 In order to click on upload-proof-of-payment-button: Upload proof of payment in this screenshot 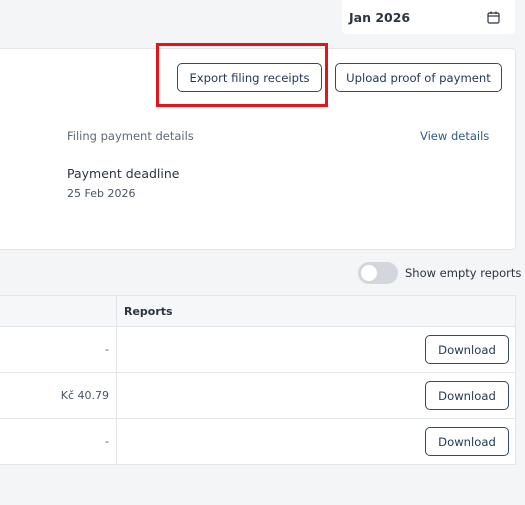, I will do `click(418, 77)`.